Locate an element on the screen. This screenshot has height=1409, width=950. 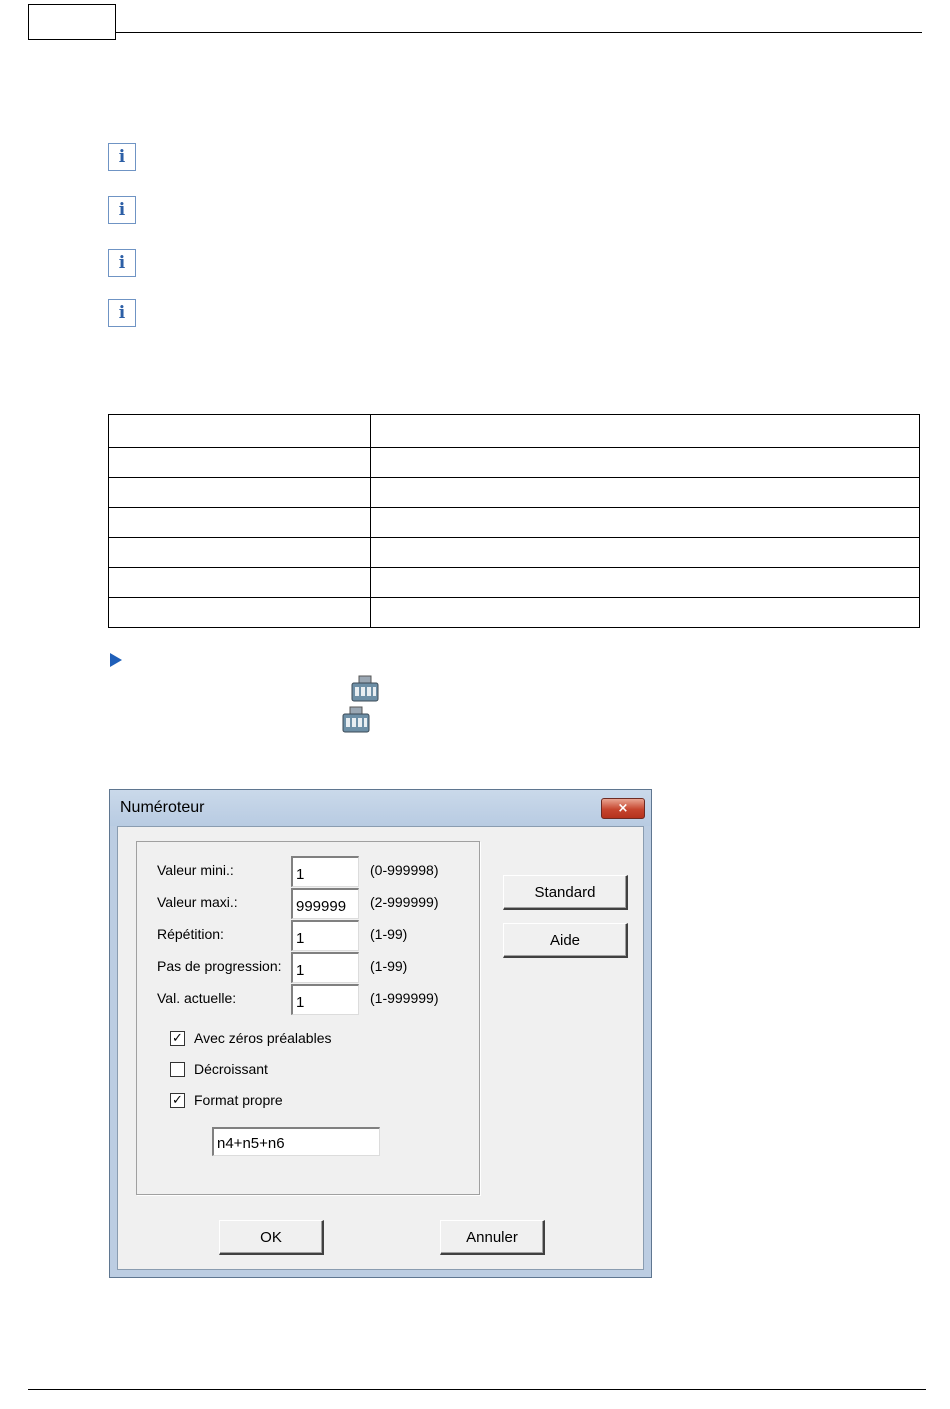
min-value-label: Valeur mini.: is located at coordinates (195, 870).